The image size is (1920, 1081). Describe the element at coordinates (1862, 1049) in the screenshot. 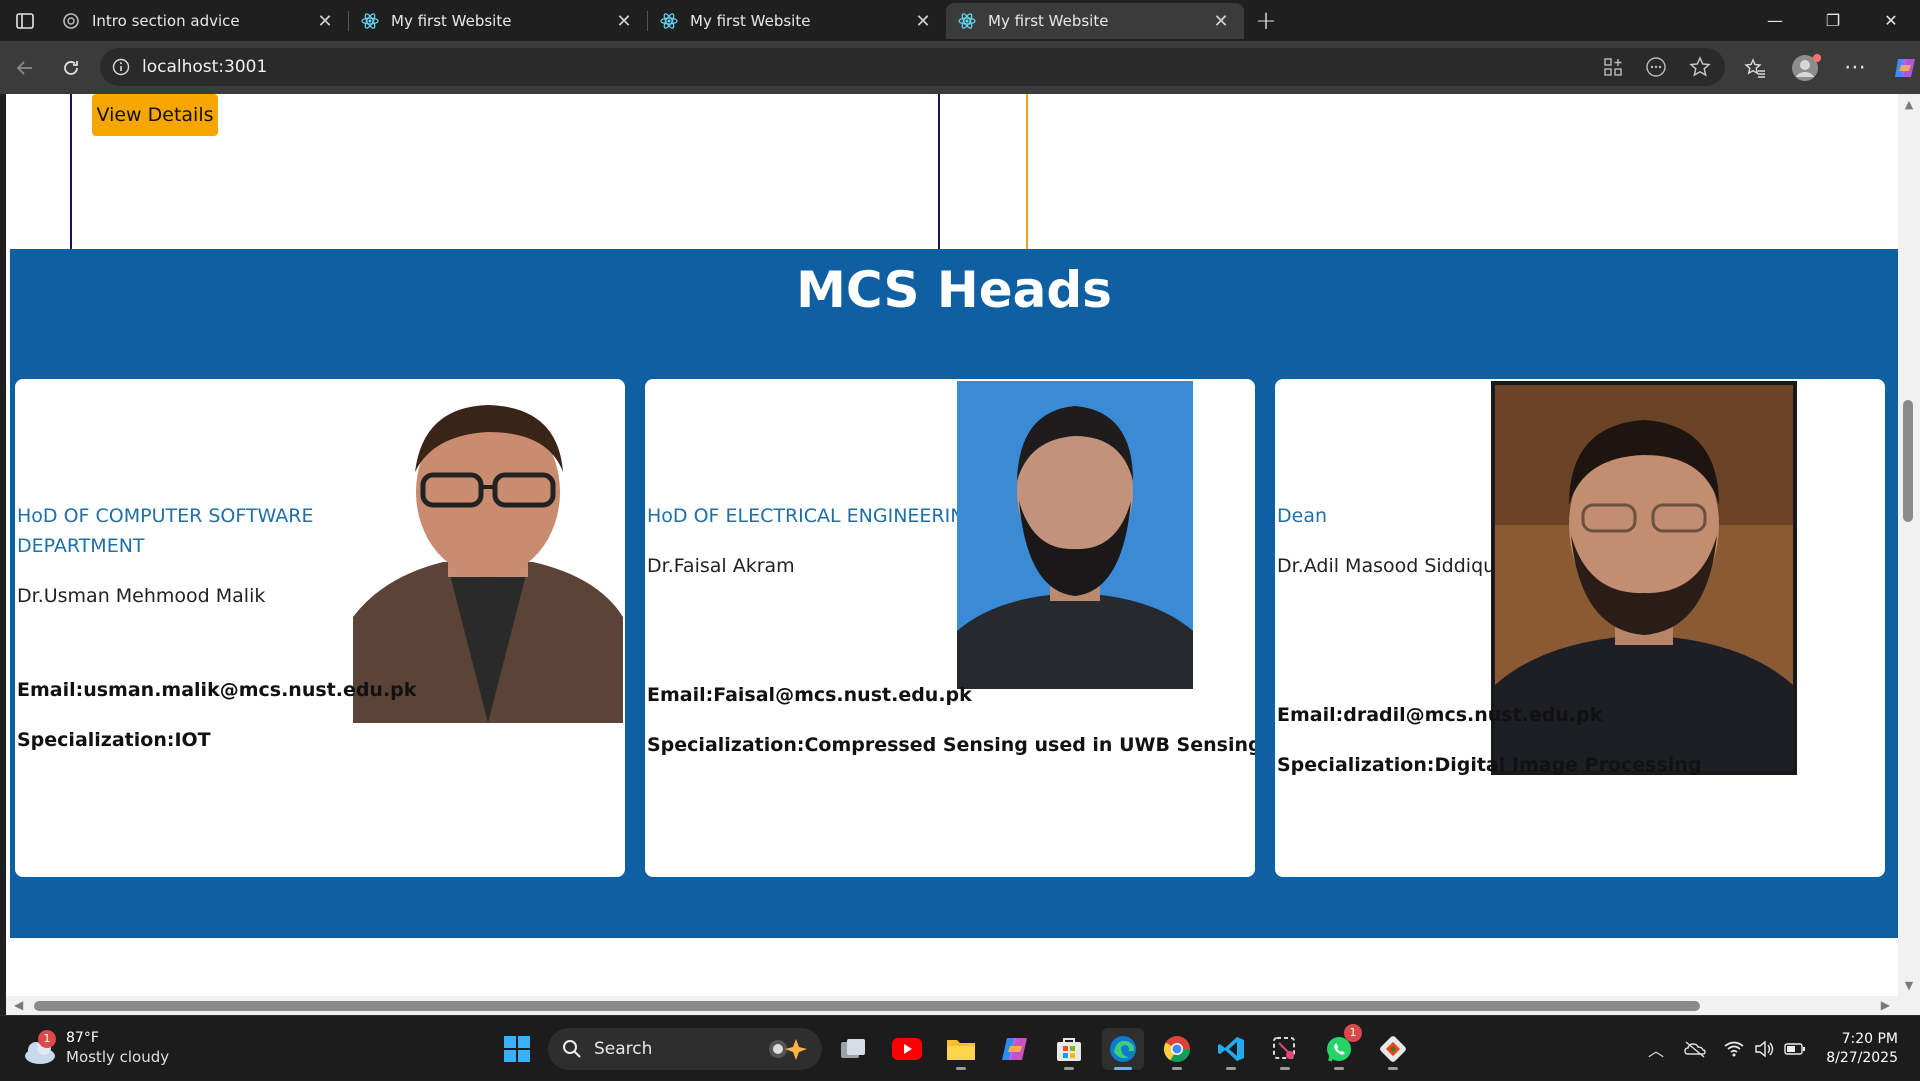

I see `taskbar-clock: 7:20 PM 8/27/2025` at that location.